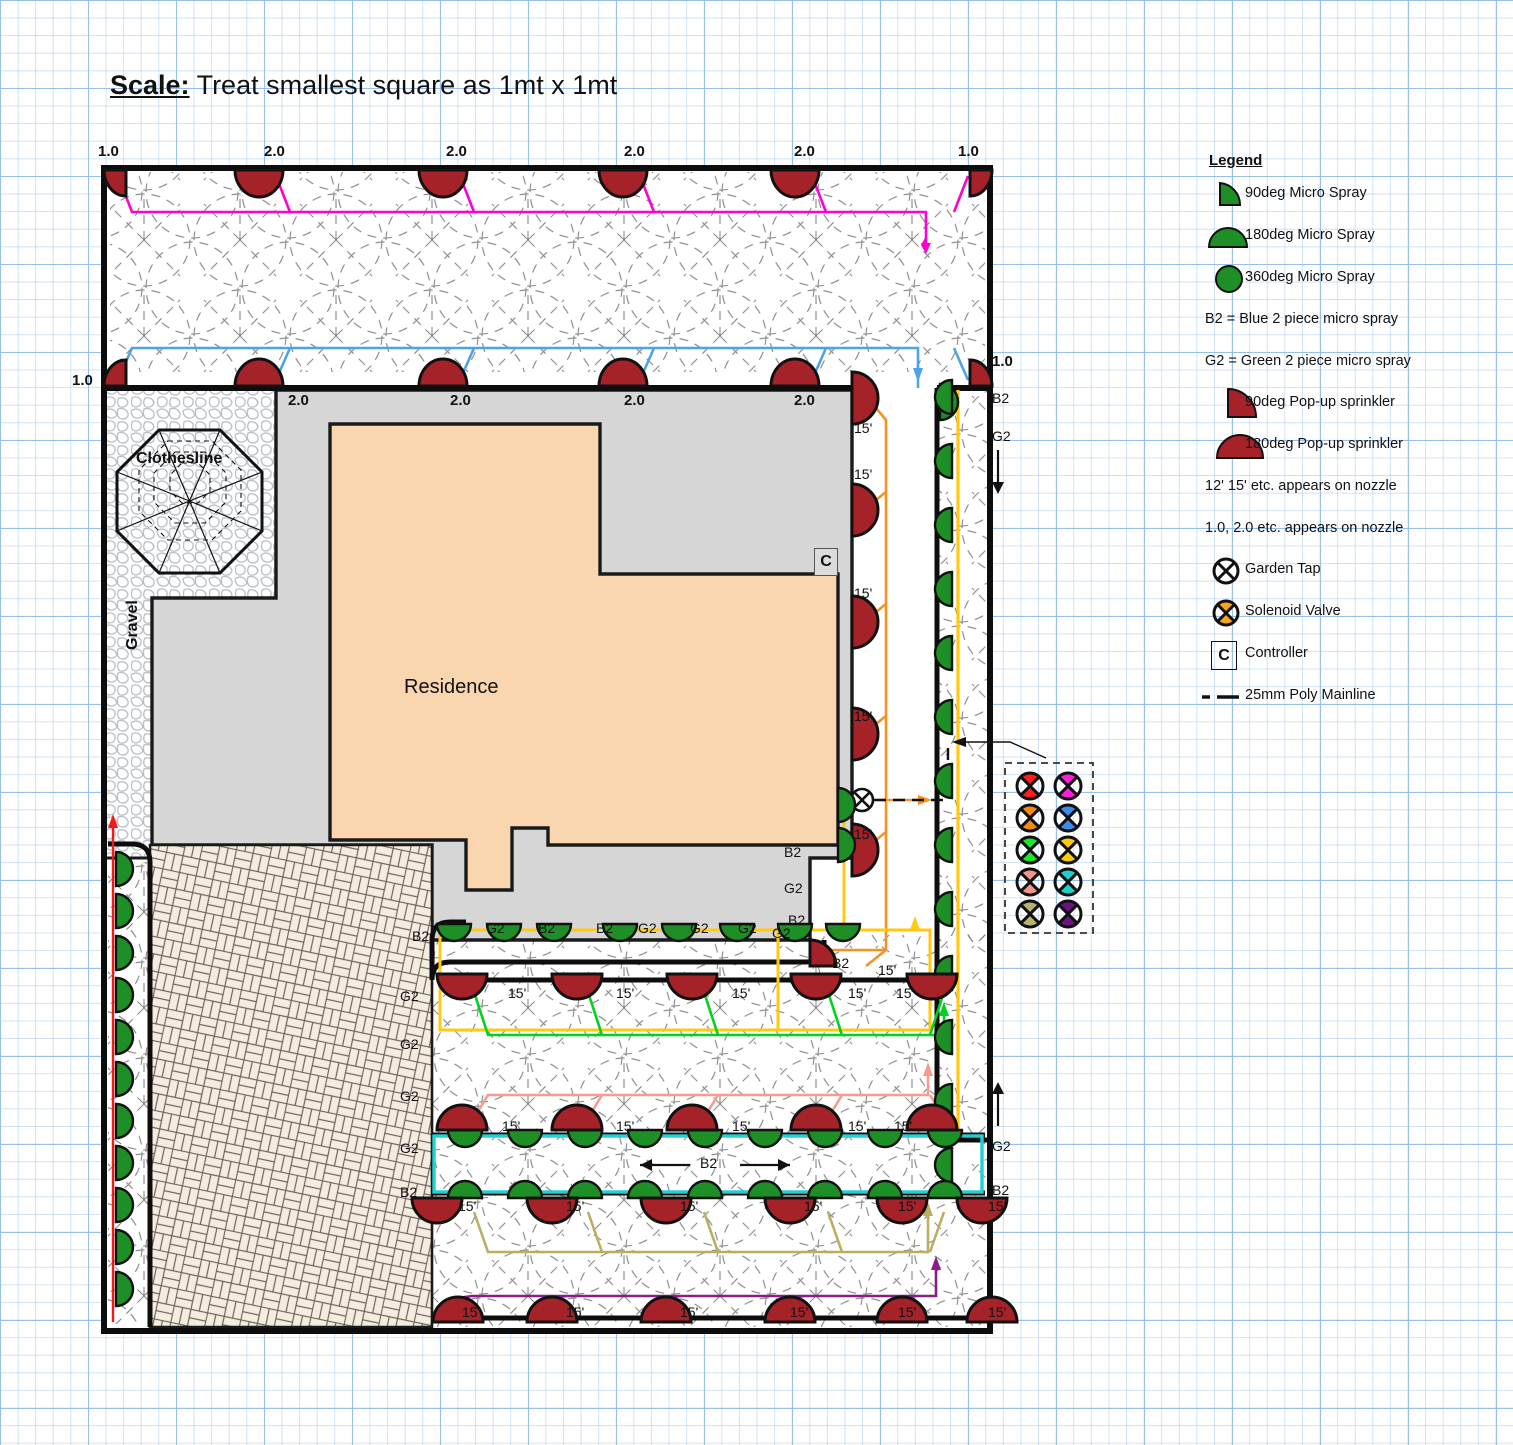 This screenshot has width=1513, height=1445. Describe the element at coordinates (1276, 653) in the screenshot. I see `legend-item-label: Controller` at that location.